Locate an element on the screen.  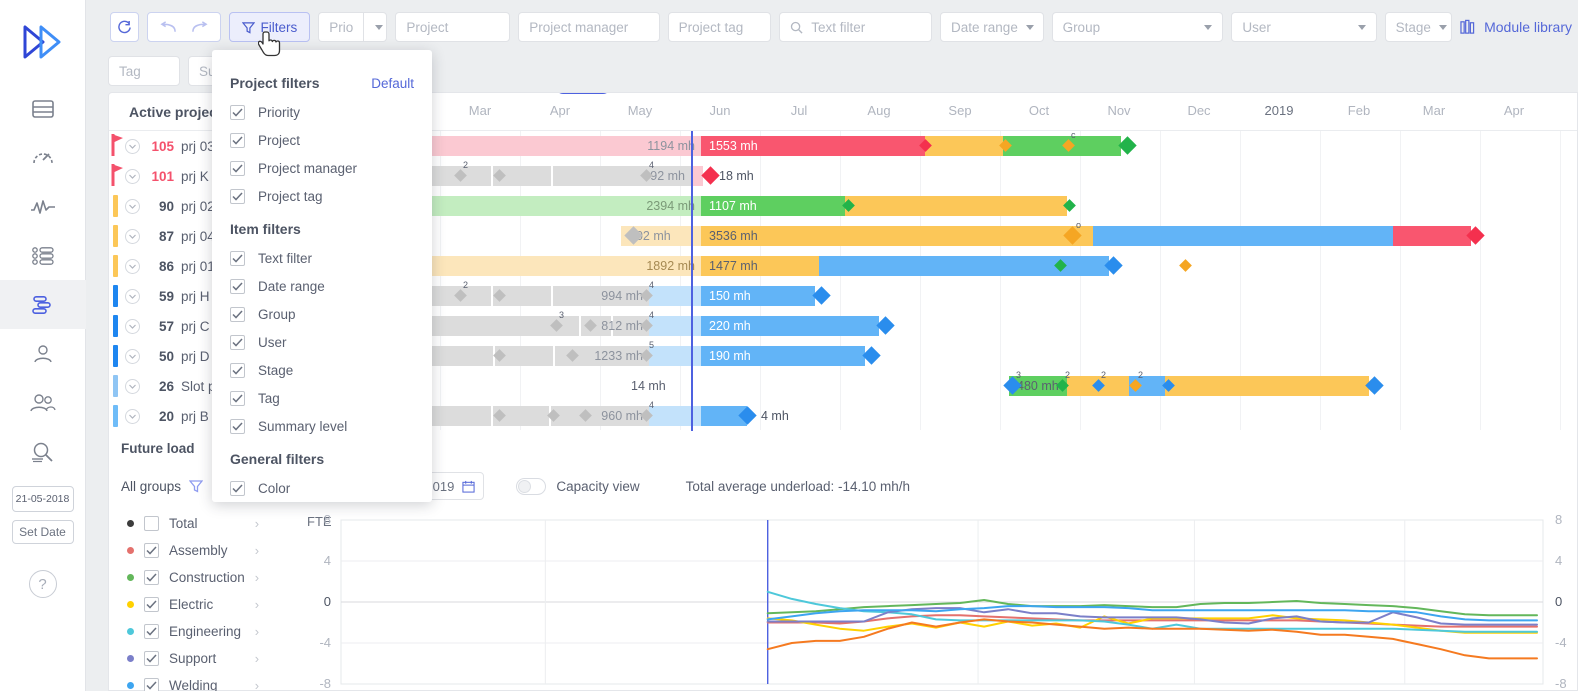
prio-label: Prio is located at coordinates (341, 27).